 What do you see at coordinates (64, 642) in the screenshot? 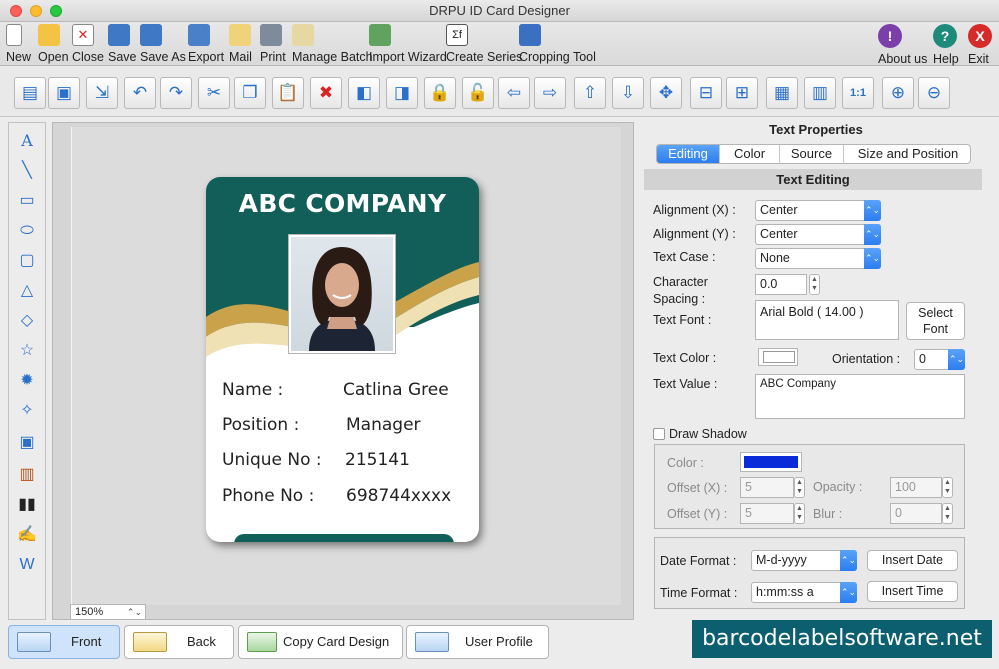
I see `front-button: Front` at bounding box center [64, 642].